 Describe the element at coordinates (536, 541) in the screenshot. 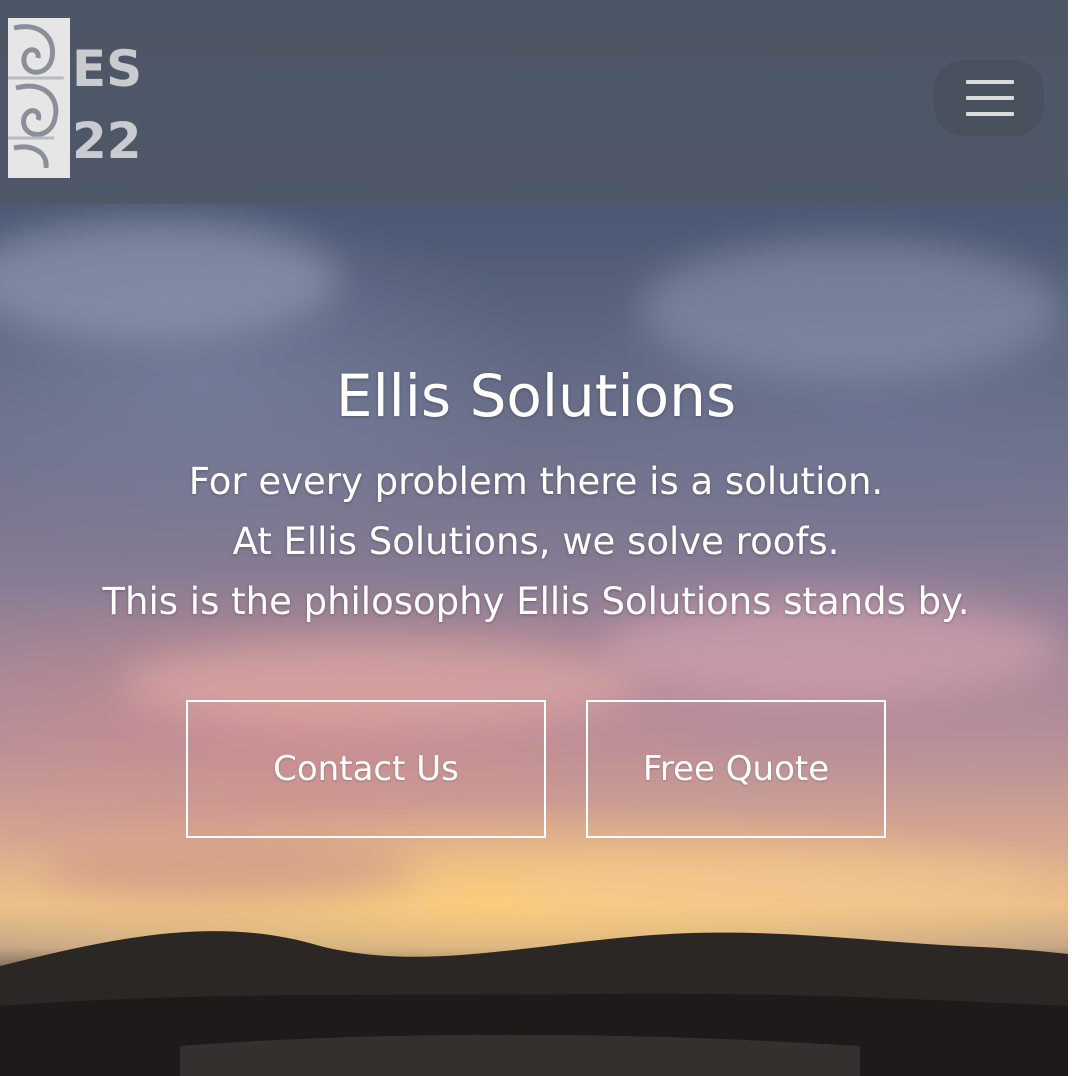

I see `tagline-line-2: At Ellis Solutions, we solve roofs.` at that location.